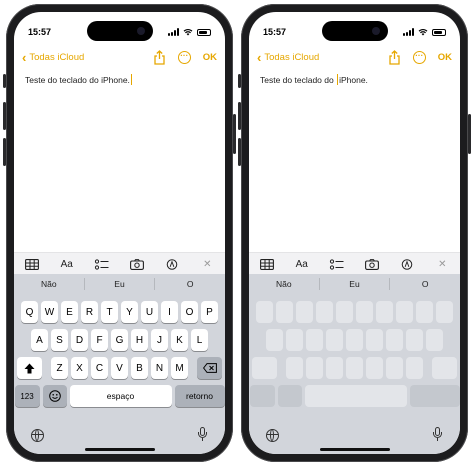 The height and width of the screenshot is (466, 474). I want to click on note-text: Teste do teclado do iPhone., so click(77, 80).